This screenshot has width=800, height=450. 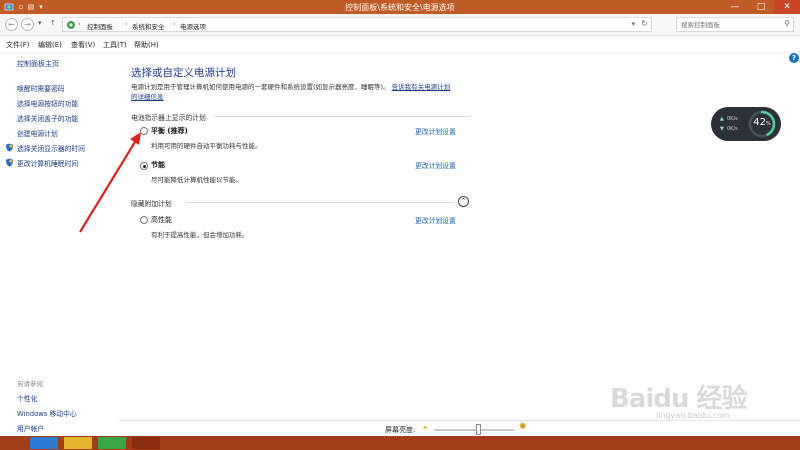 I want to click on hidden-plans-section-label: 隐藏附加计划, so click(x=151, y=203).